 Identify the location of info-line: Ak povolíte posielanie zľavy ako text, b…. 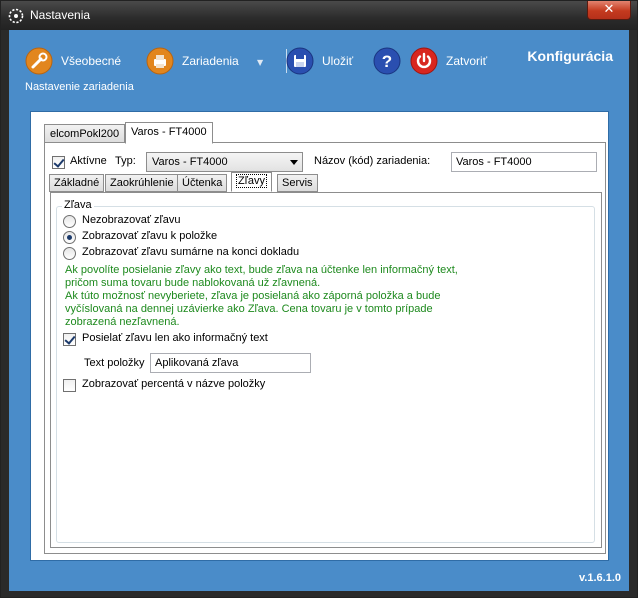
(261, 270).